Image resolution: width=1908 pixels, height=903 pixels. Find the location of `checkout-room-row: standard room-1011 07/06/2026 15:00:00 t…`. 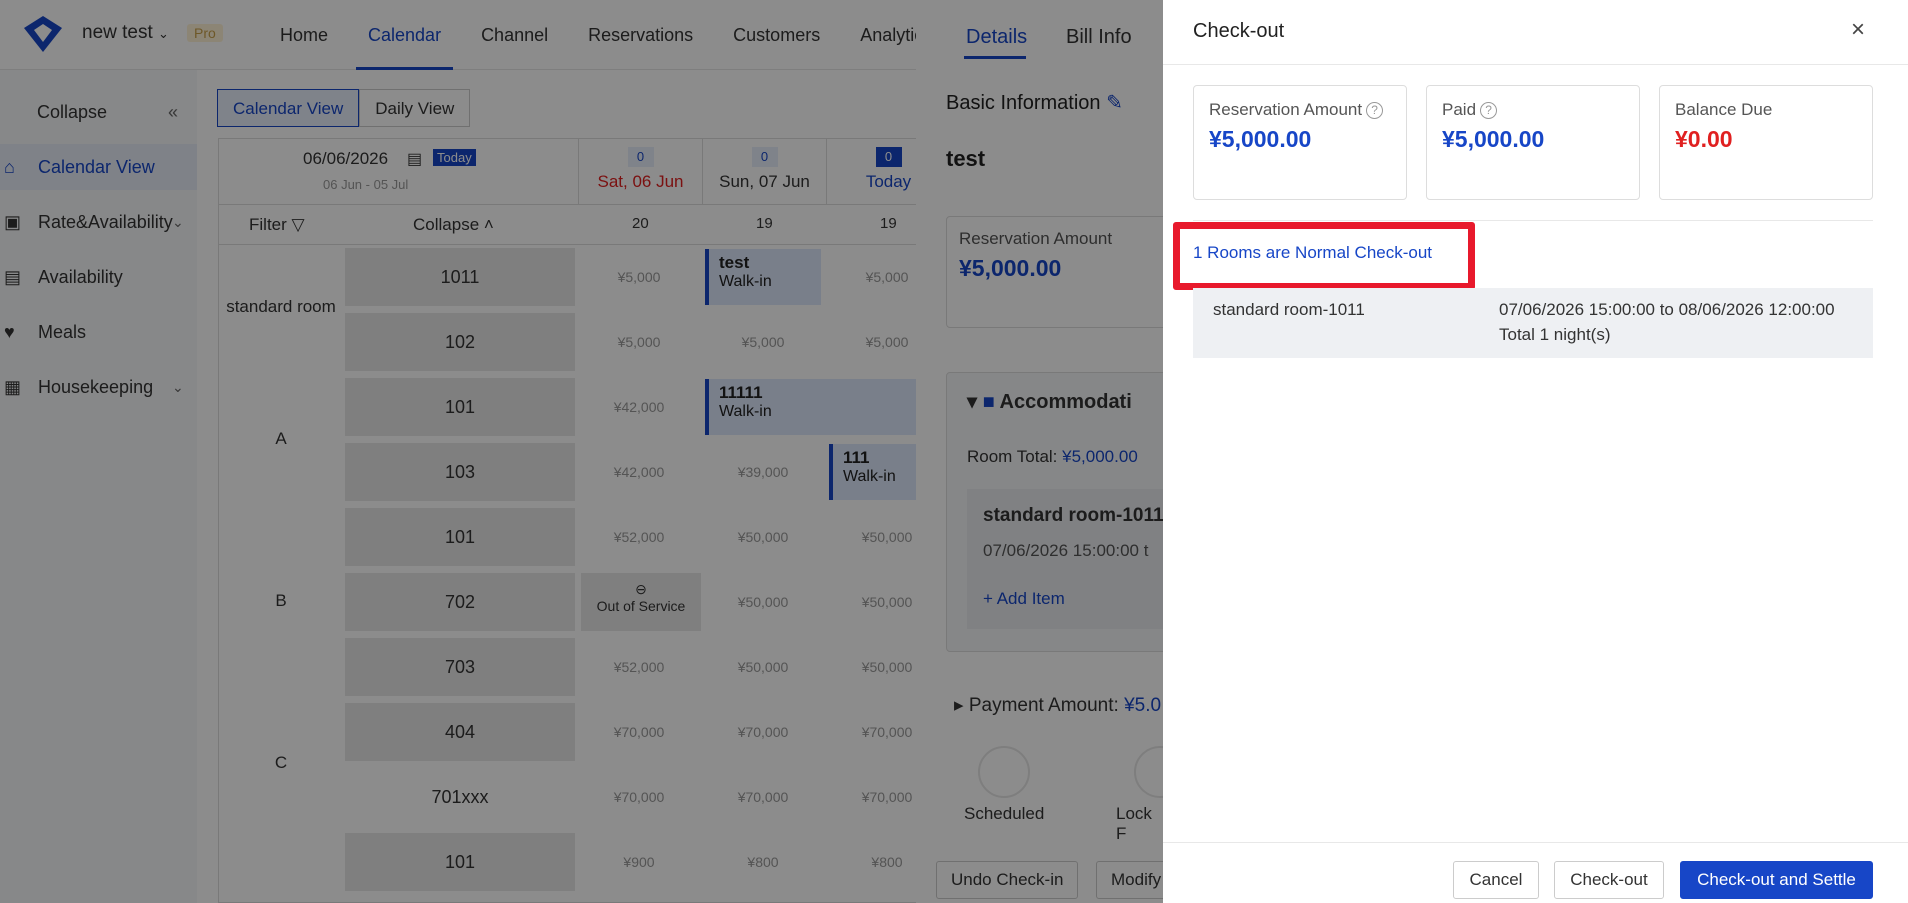

checkout-room-row: standard room-1011 07/06/2026 15:00:00 t… is located at coordinates (1533, 323).